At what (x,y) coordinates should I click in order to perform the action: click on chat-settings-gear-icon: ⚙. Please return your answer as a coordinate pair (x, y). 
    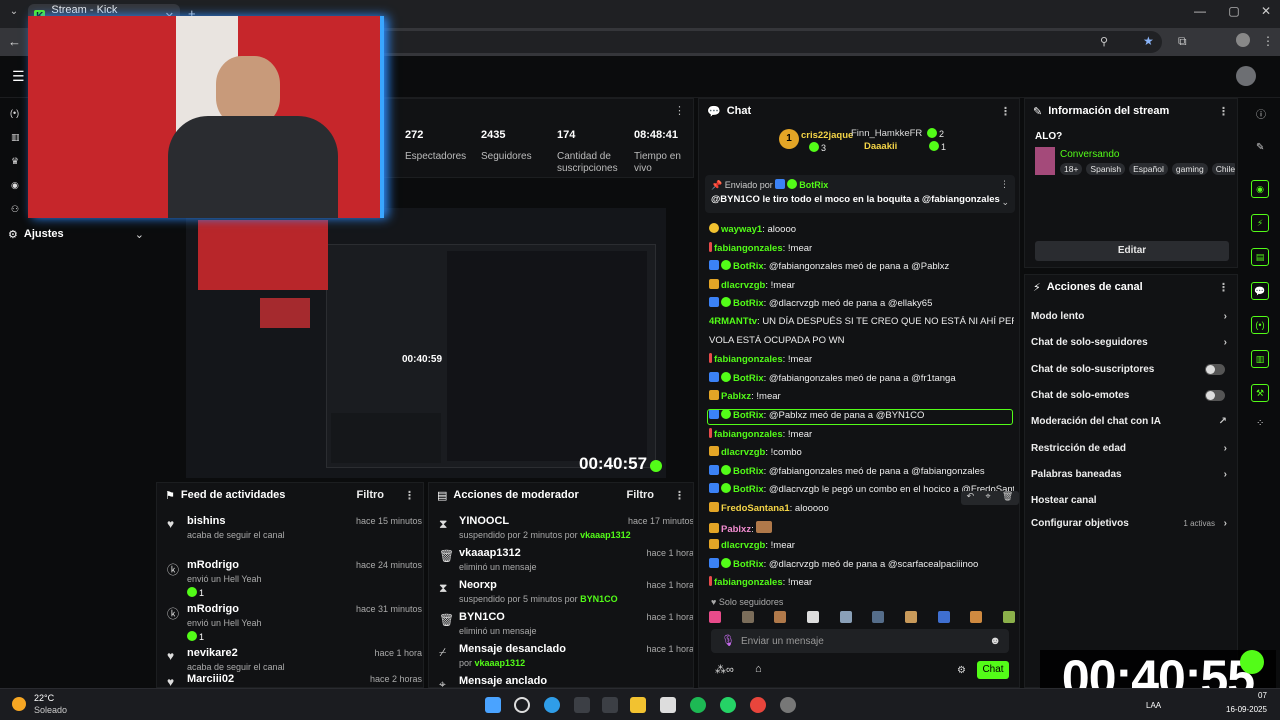
    Looking at the image, I should click on (961, 670).